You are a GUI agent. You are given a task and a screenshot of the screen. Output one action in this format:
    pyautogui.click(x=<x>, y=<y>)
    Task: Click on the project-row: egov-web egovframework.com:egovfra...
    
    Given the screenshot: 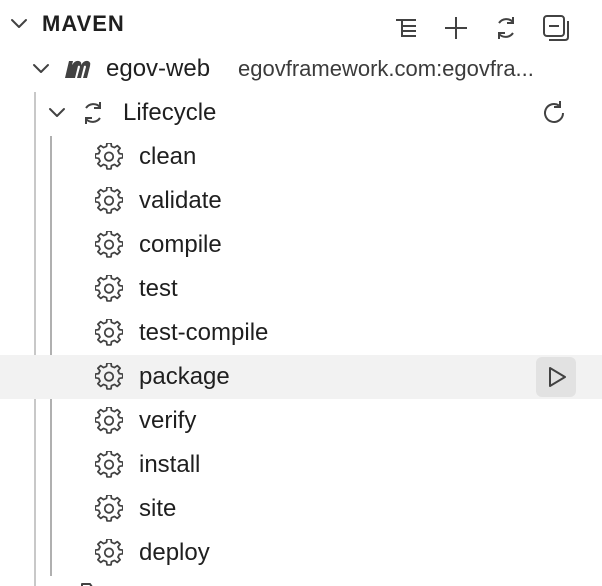 What is the action you would take?
    pyautogui.click(x=301, y=69)
    